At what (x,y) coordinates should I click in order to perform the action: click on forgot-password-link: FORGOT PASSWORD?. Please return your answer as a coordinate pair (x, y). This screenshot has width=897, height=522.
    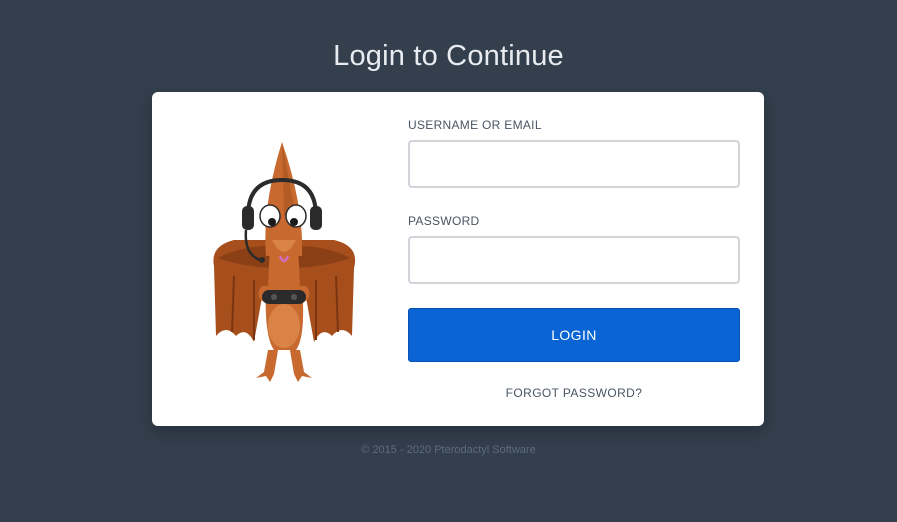
    Looking at the image, I should click on (574, 393).